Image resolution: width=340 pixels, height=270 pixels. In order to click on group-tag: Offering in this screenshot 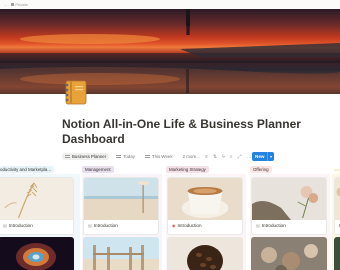, I will do `click(261, 169)`.